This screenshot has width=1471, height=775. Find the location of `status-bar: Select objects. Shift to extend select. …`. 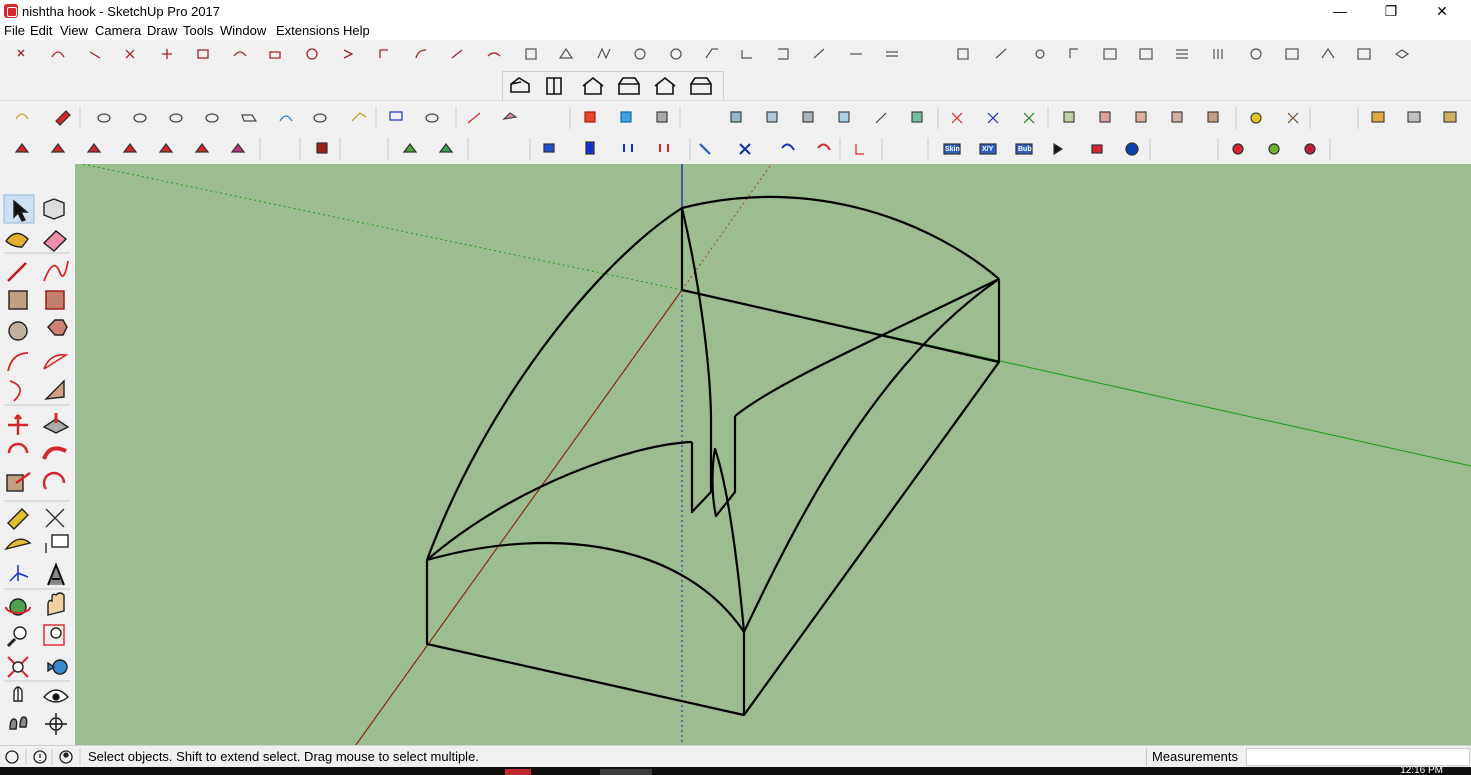

status-bar: Select objects. Shift to extend select. … is located at coordinates (735, 756).